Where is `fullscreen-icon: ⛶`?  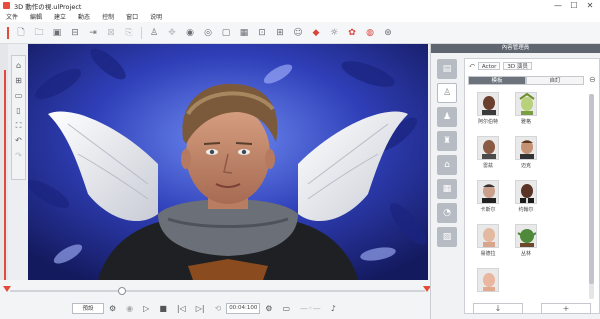
fullscreen-icon: ⛶ is located at coordinates (18, 125).